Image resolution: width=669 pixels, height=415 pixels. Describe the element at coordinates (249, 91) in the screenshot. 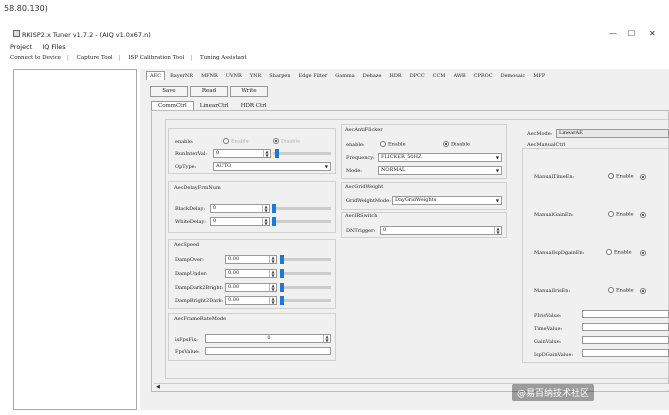

I see `write-button: Write` at that location.